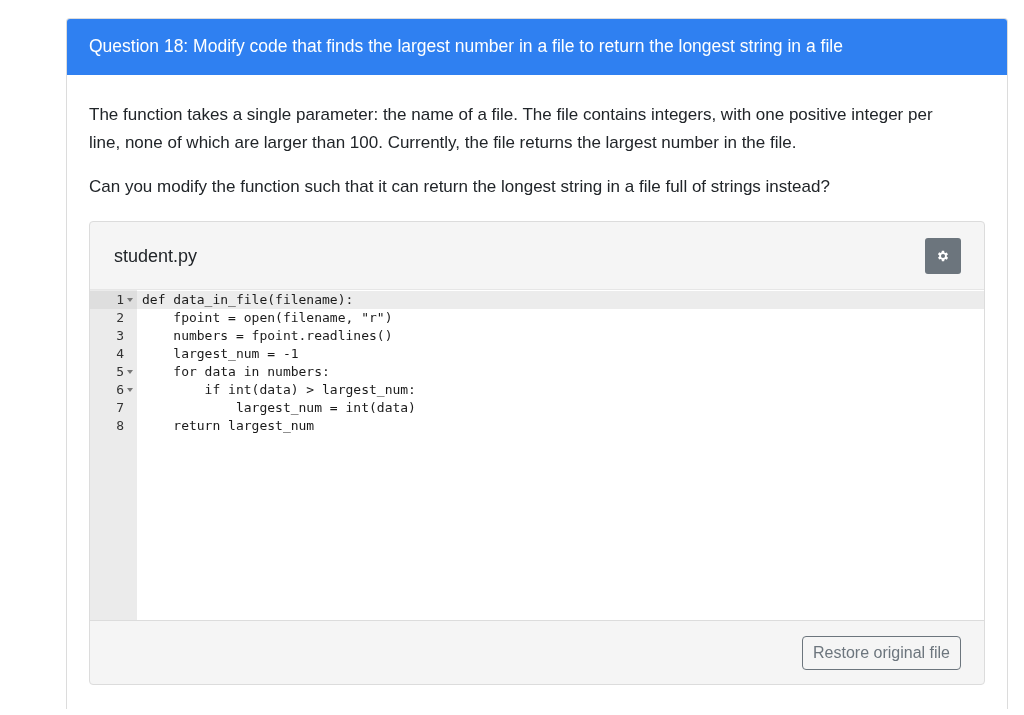  What do you see at coordinates (881, 653) in the screenshot?
I see `restore-button: Restore original file` at bounding box center [881, 653].